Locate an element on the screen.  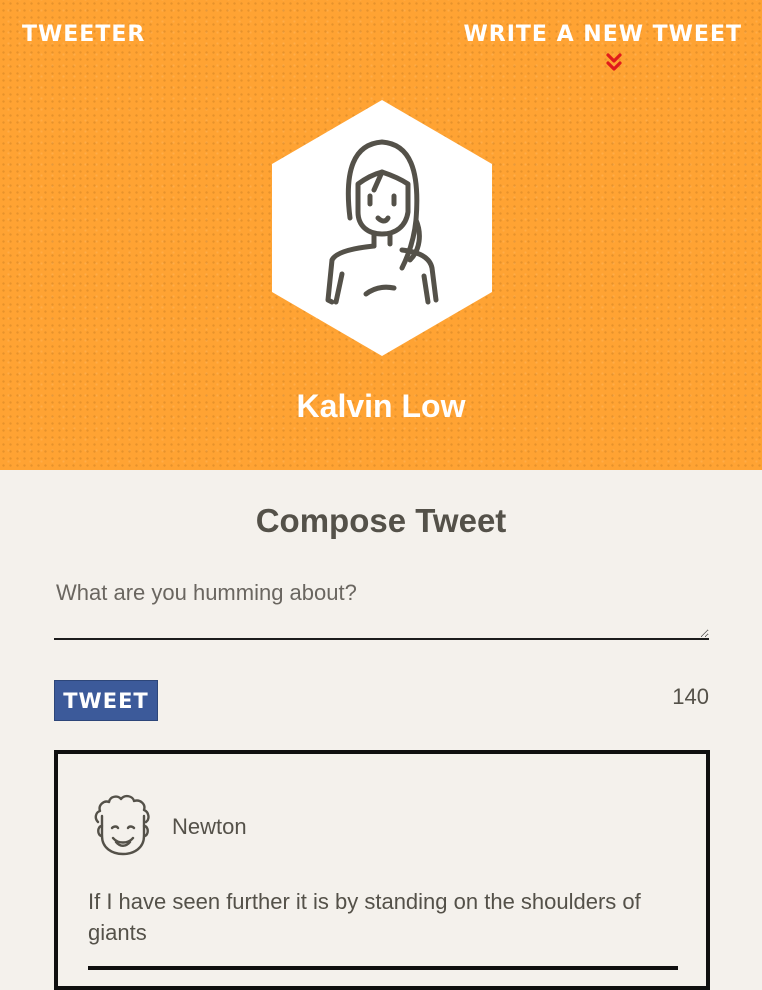
user-name: Kalvin Low is located at coordinates (381, 406).